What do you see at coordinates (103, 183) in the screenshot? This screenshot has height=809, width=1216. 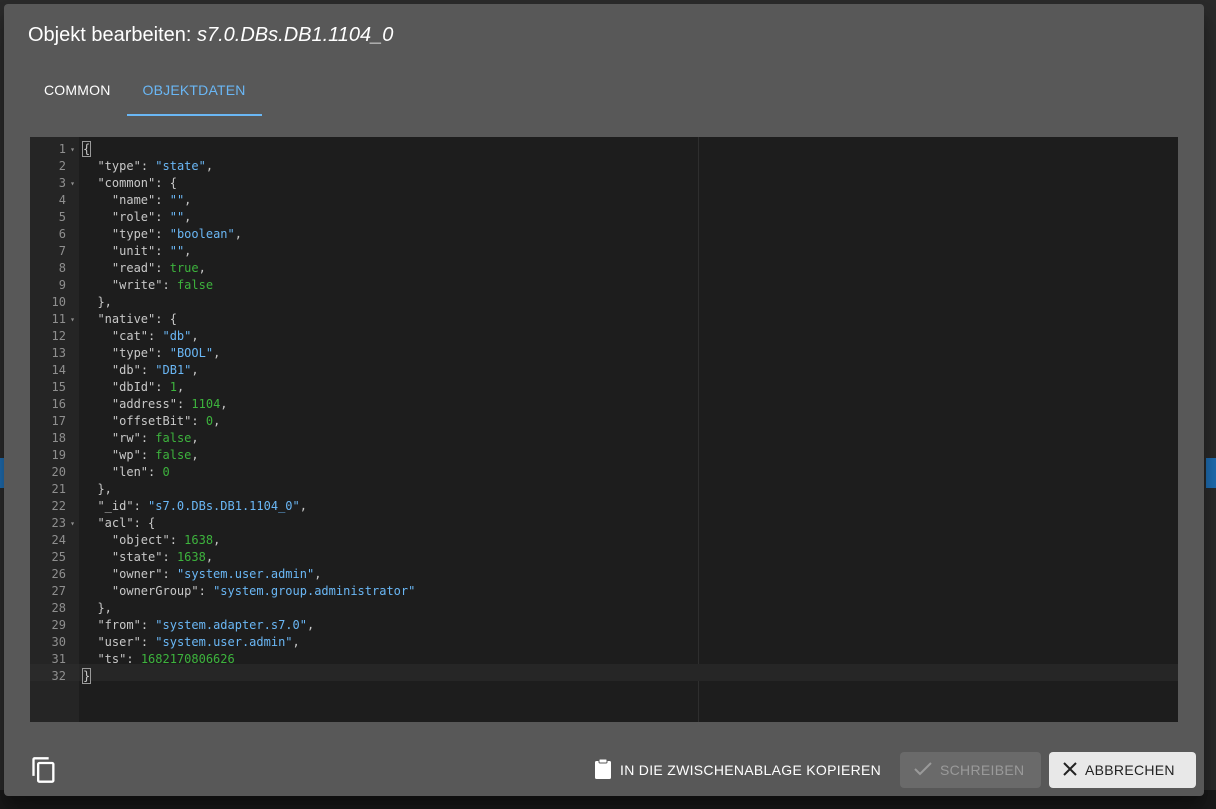 I see `code-line: 3 ▾ "common": {` at bounding box center [103, 183].